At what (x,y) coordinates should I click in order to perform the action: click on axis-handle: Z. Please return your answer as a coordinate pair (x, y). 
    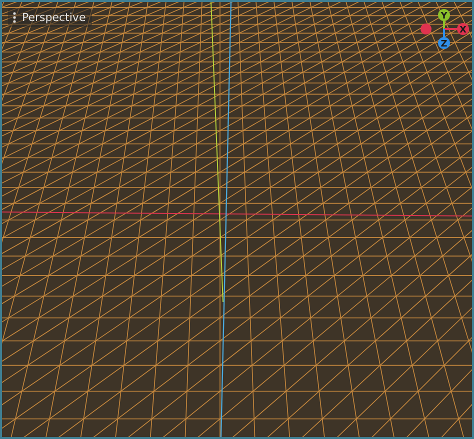
    Looking at the image, I should click on (444, 43).